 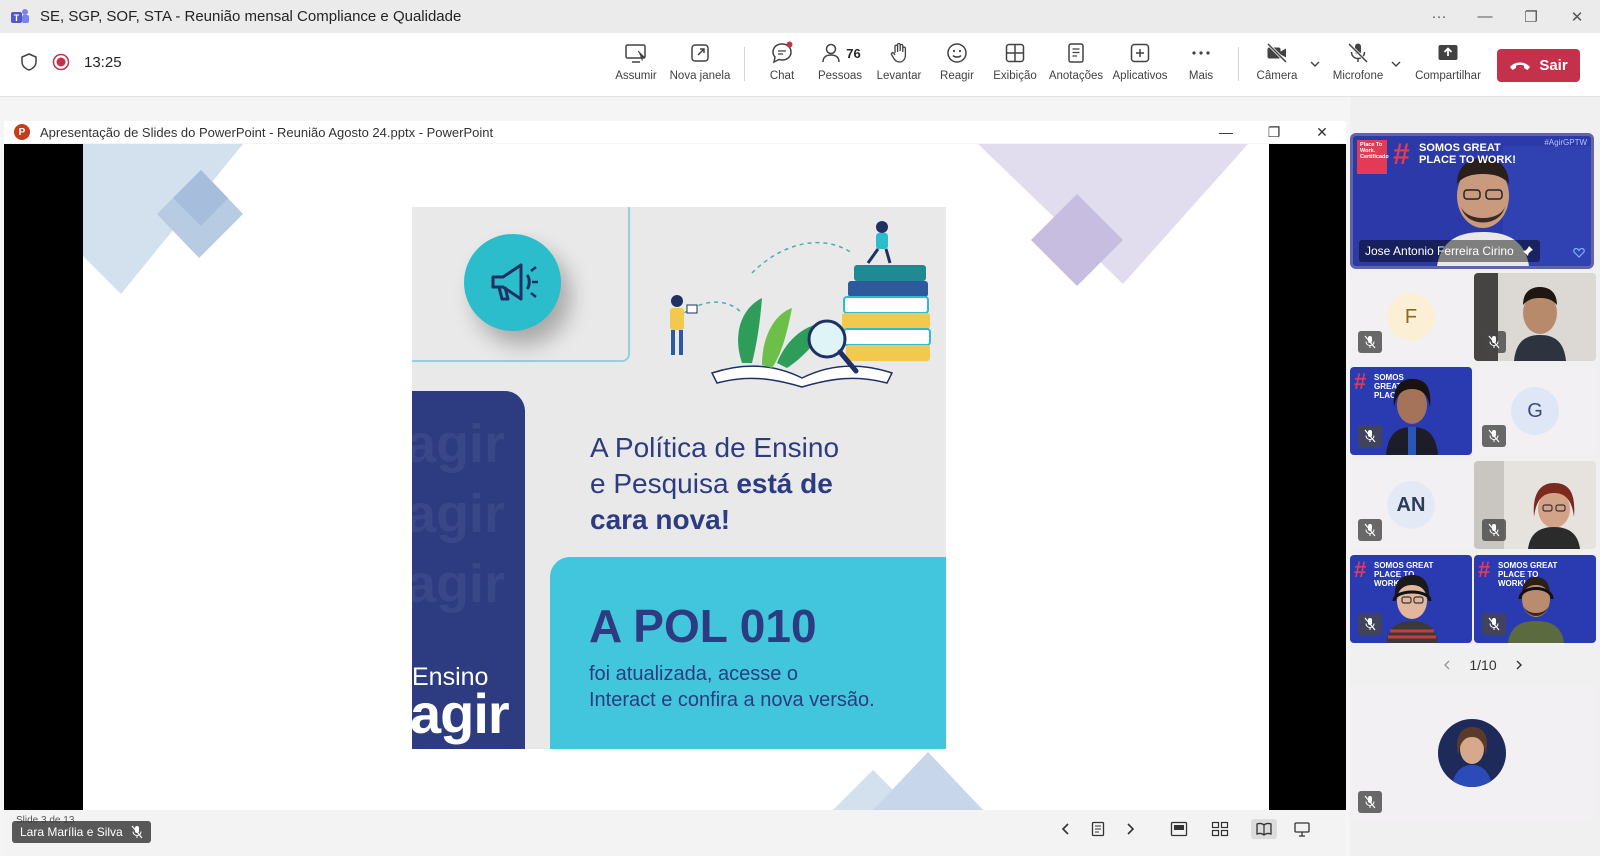 What do you see at coordinates (71, 832) in the screenshot?
I see `presenter-name: Lara Marília e Silva` at bounding box center [71, 832].